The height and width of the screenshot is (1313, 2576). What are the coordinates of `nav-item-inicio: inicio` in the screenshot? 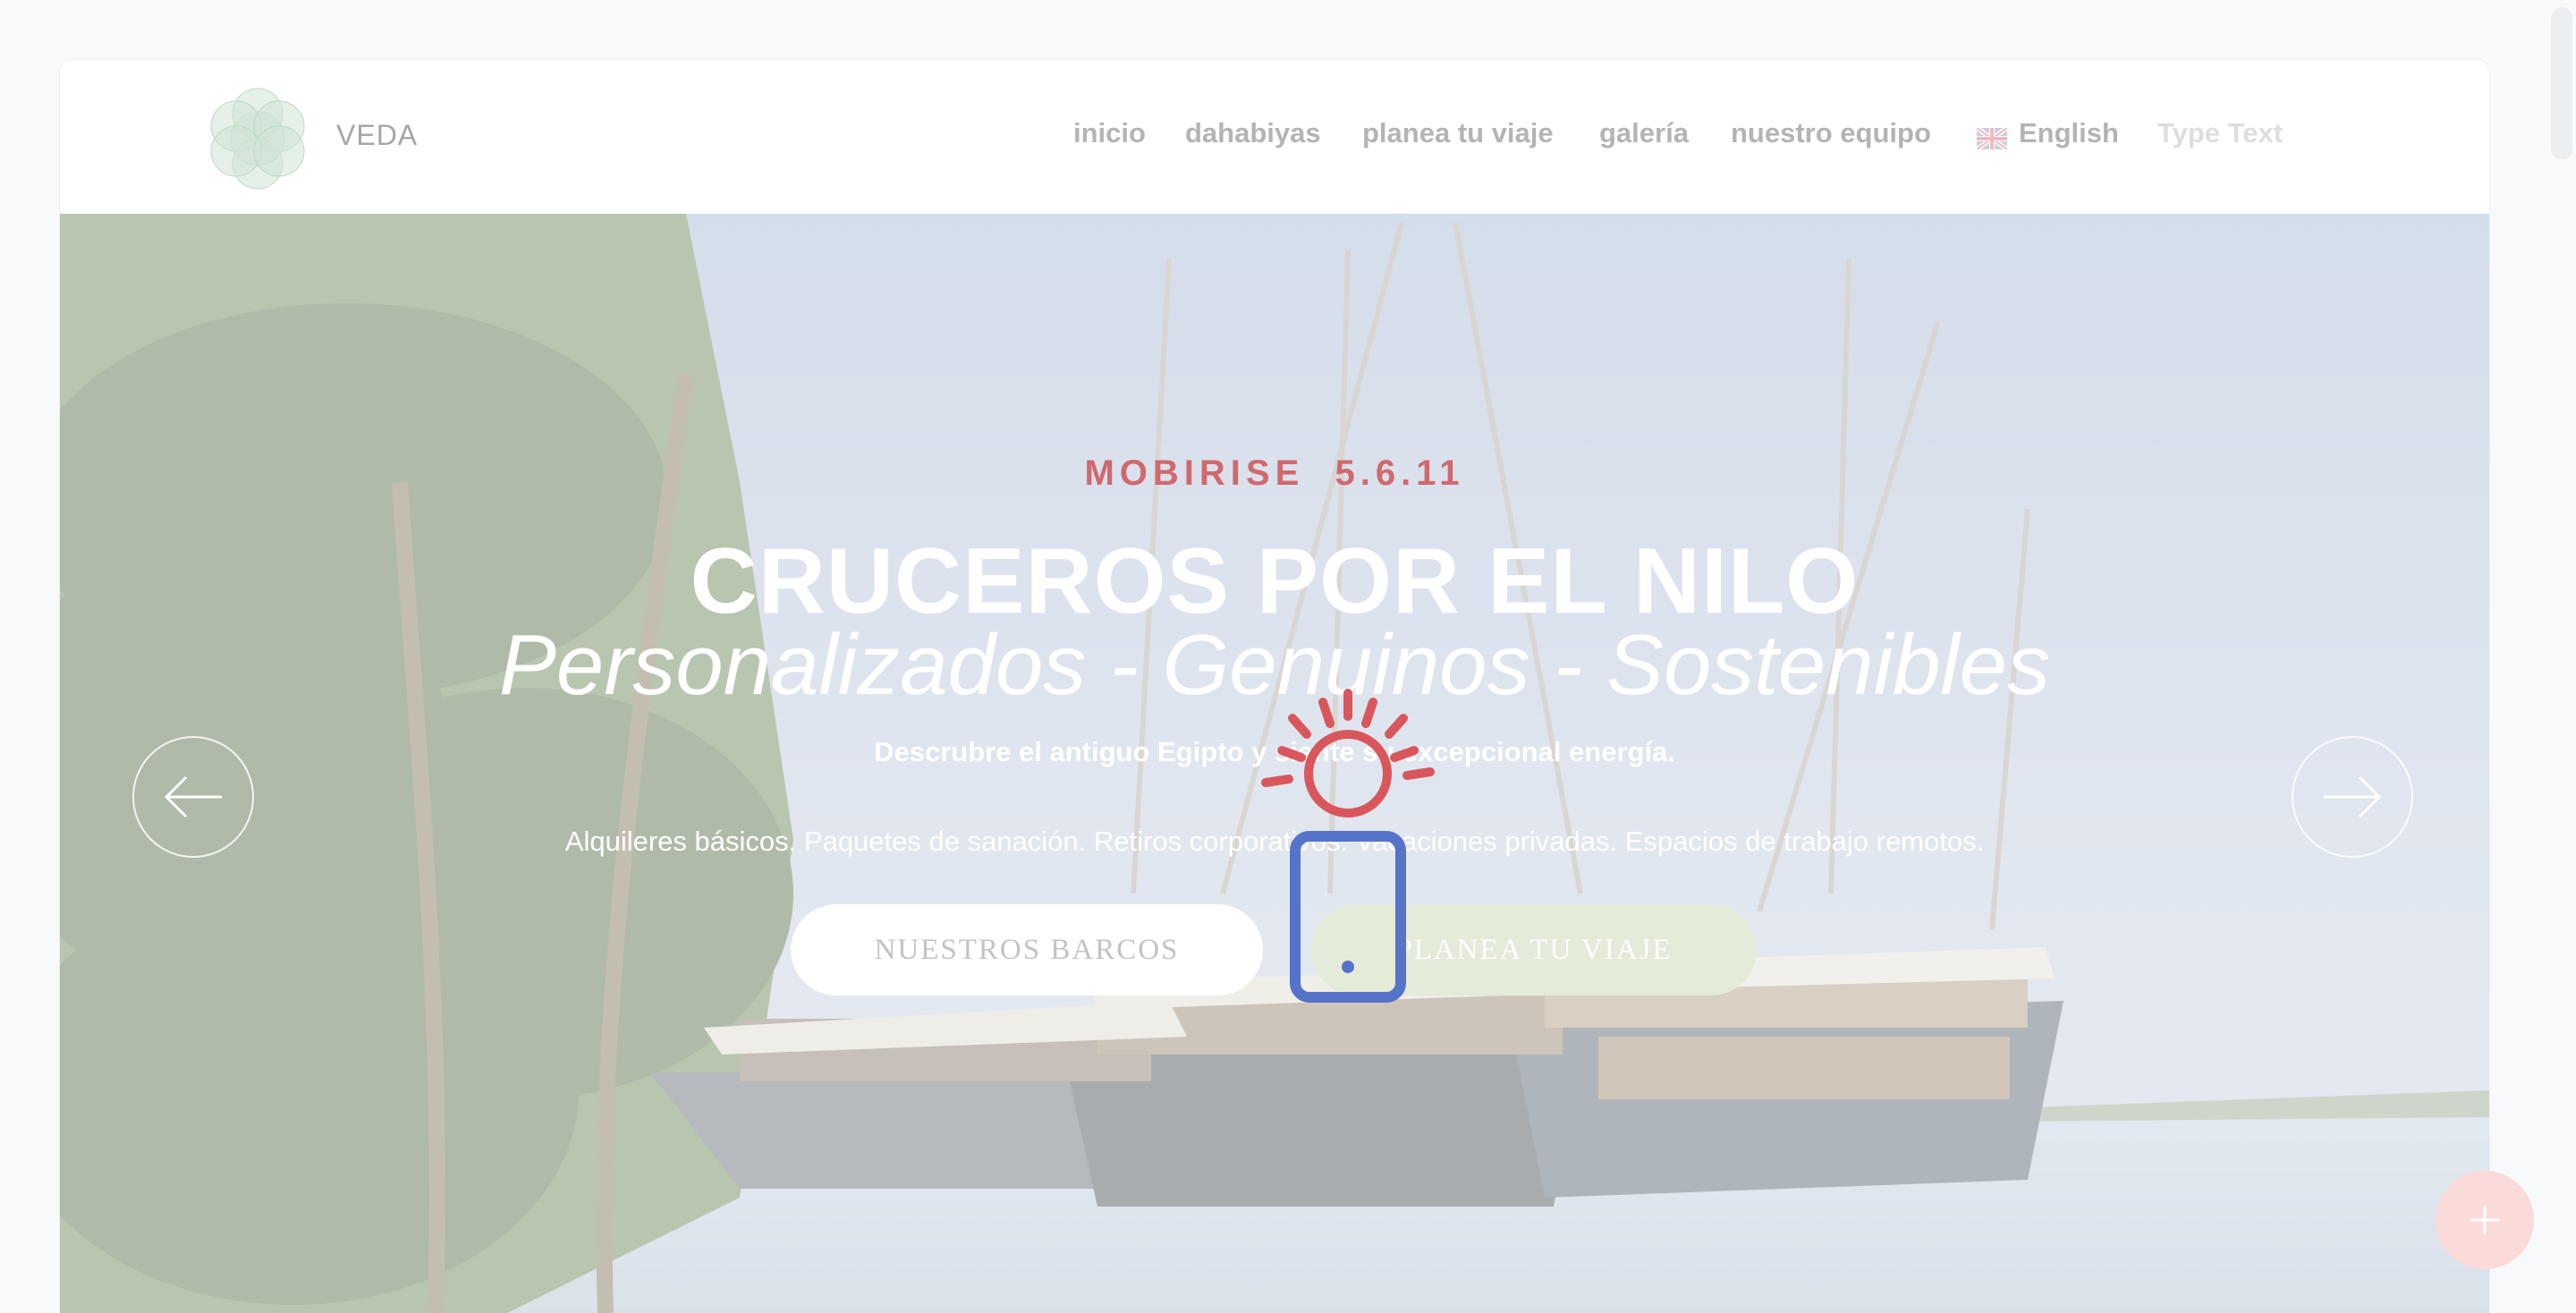 It's located at (1109, 133).